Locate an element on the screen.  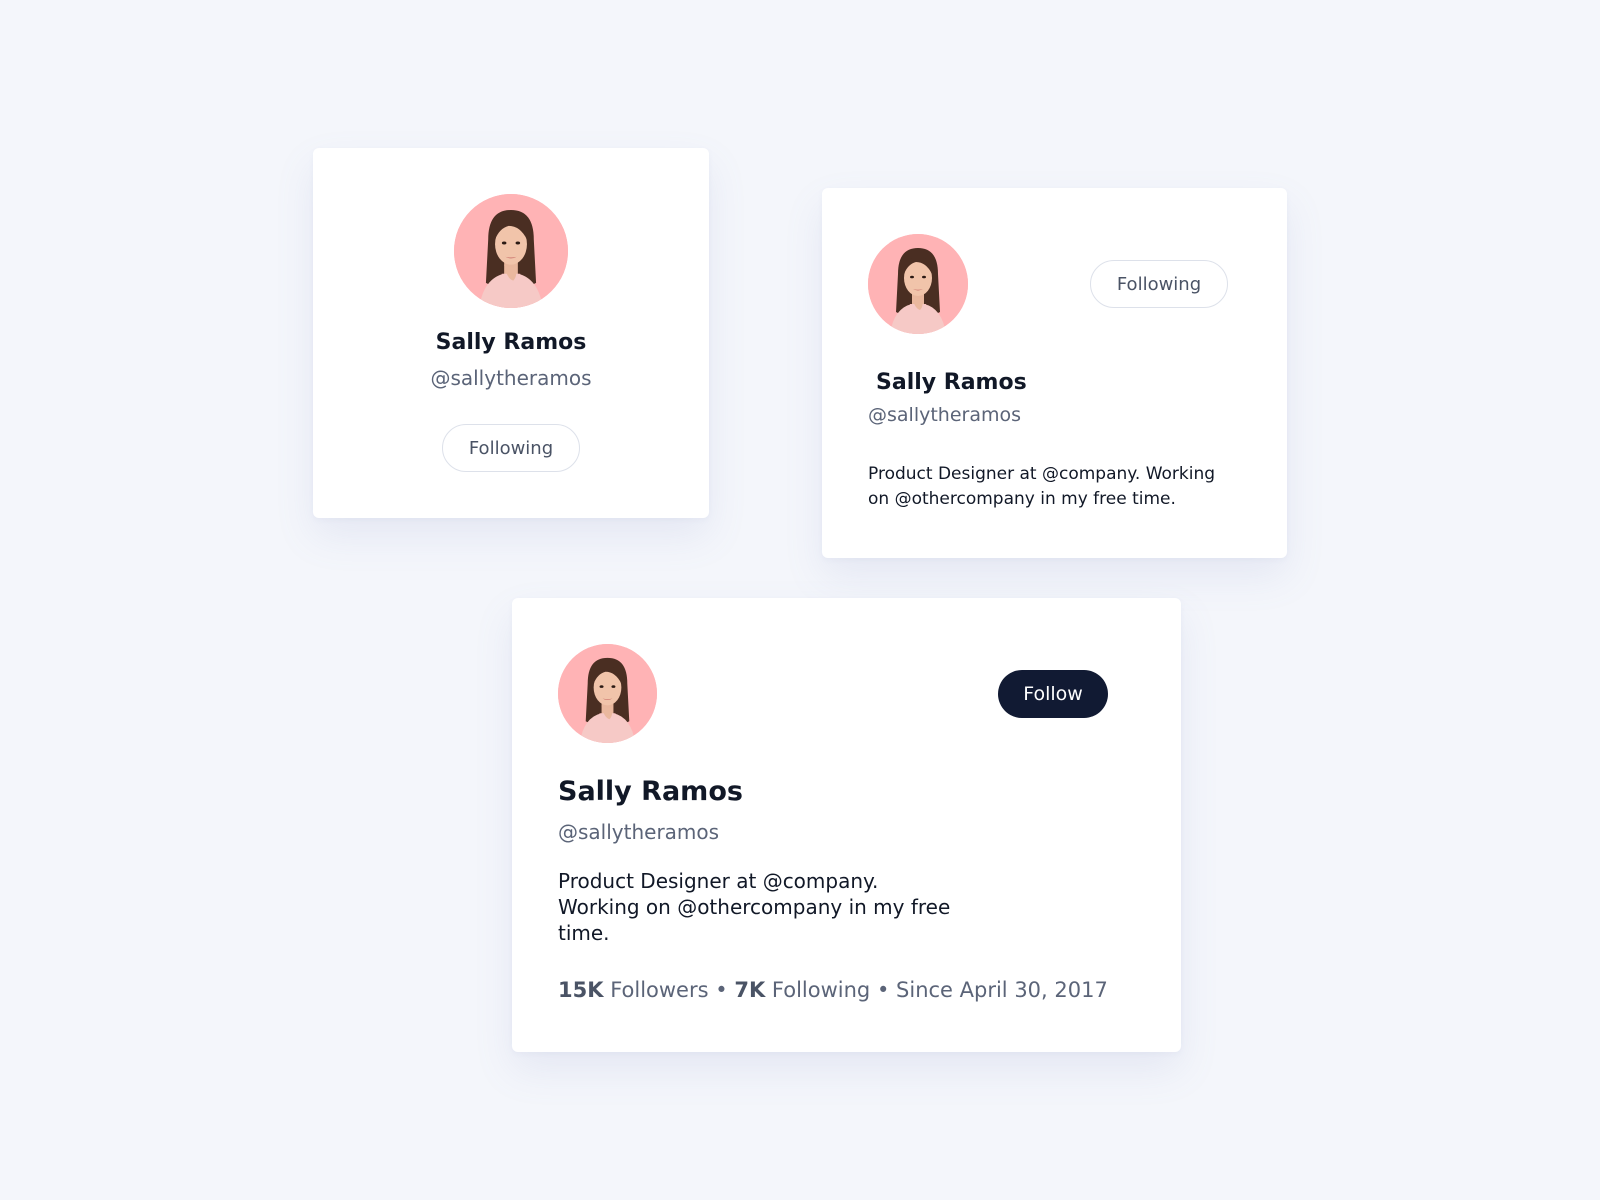
following-label: Following is located at coordinates (821, 990).